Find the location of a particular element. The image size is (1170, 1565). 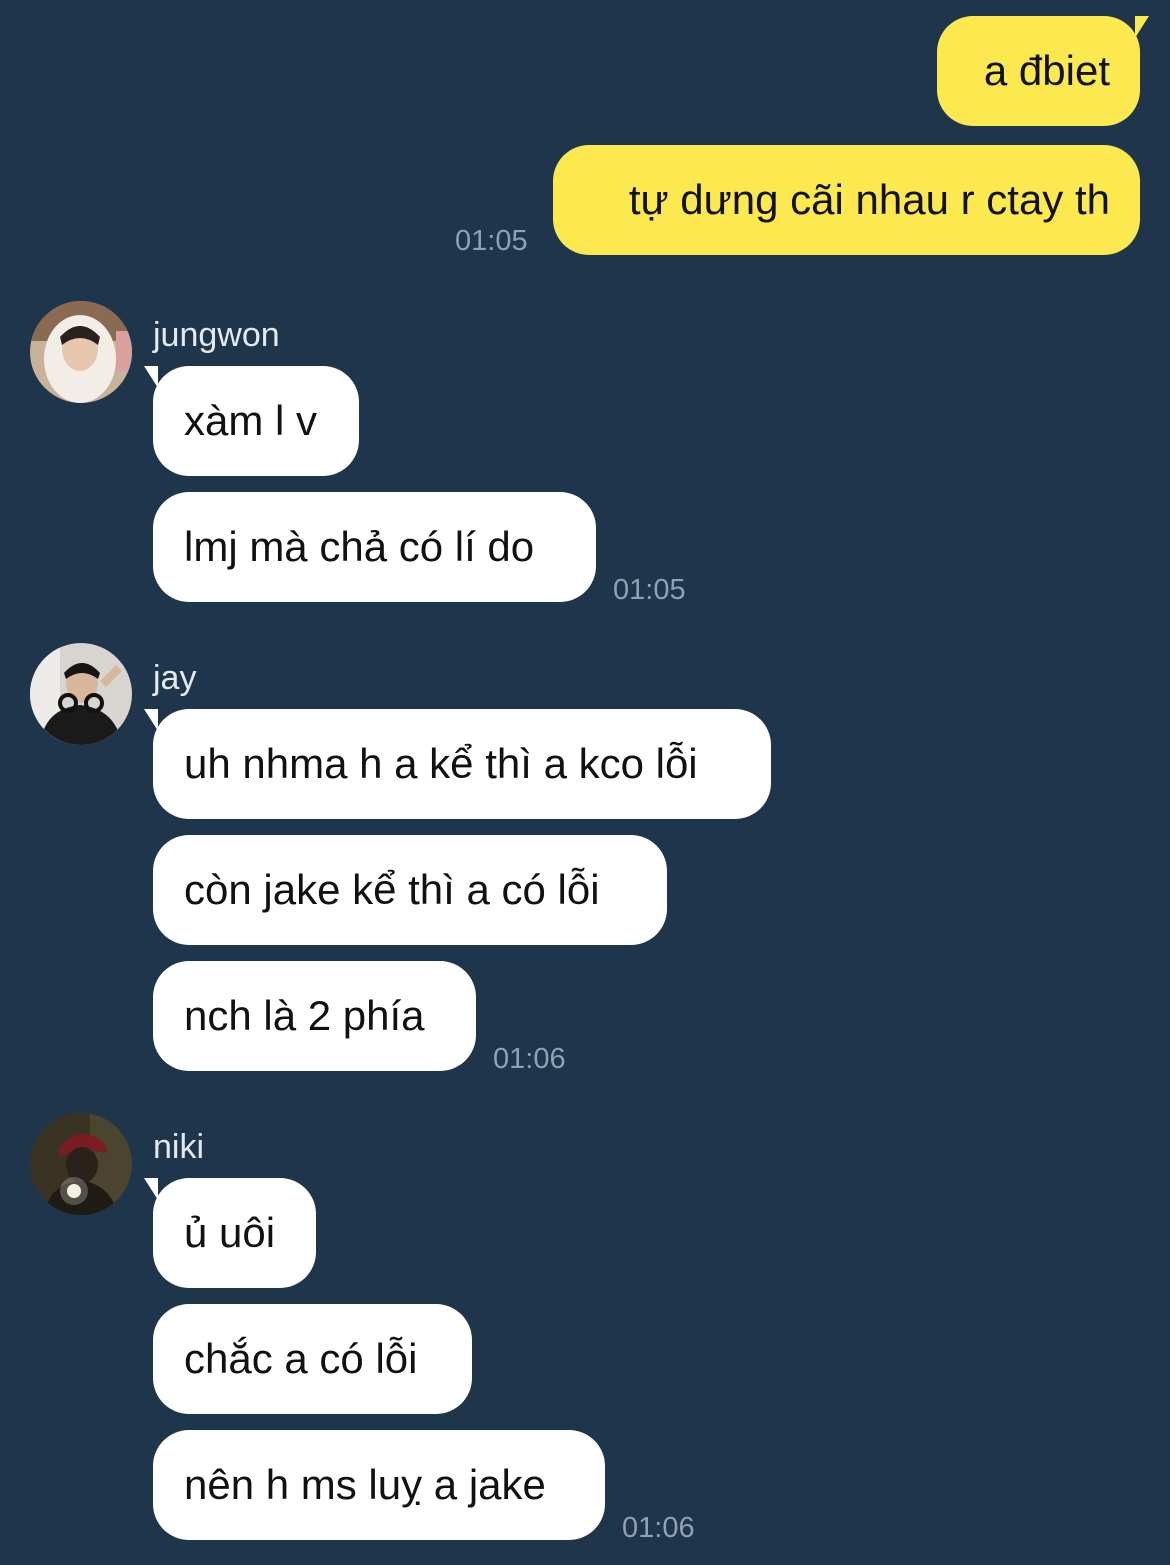

message-text: còn jake kể thì a có lỗi is located at coordinates (392, 889).